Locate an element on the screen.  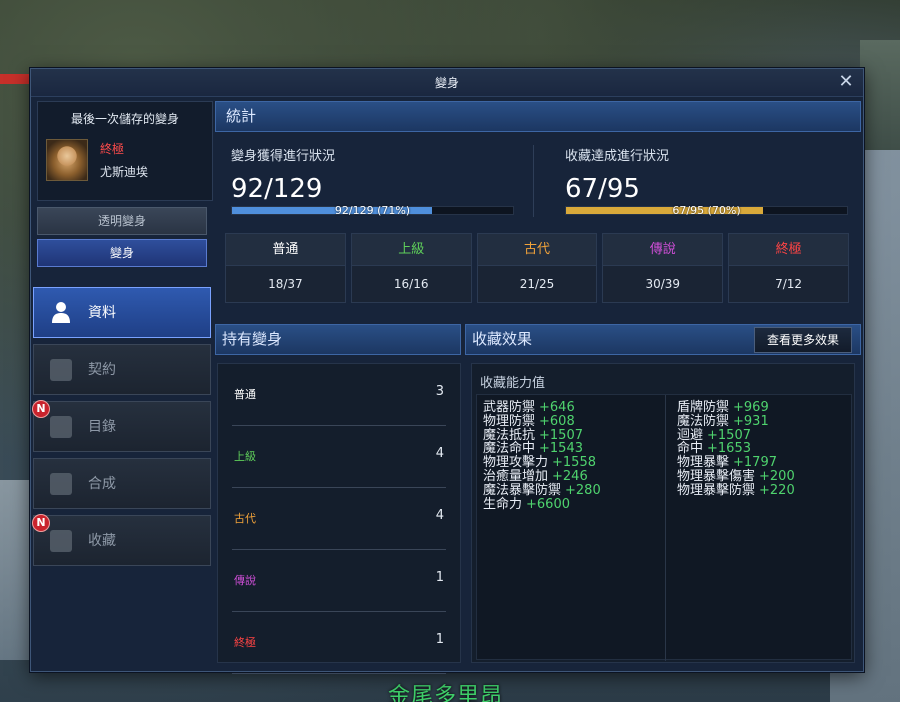
effect-stat-name: 魔法防禦 is located at coordinates (703, 421).